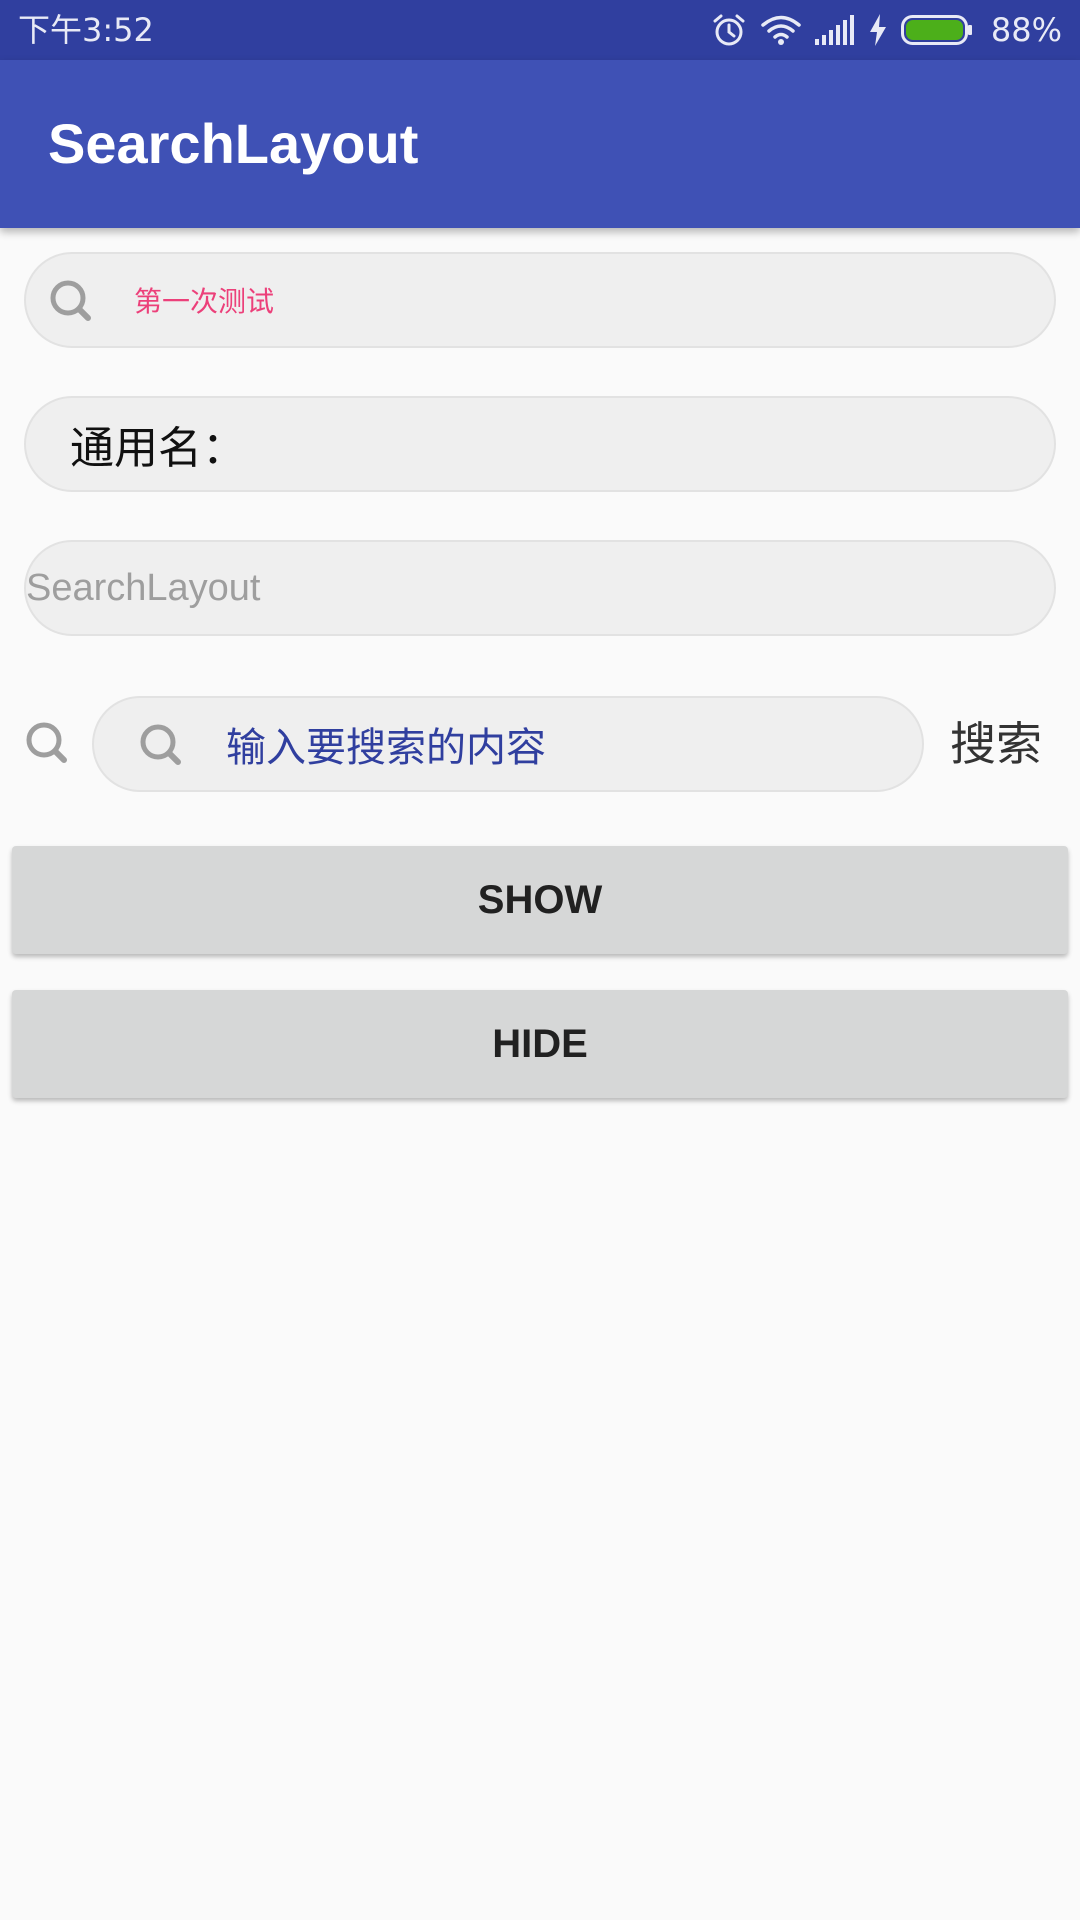  Describe the element at coordinates (781, 30) in the screenshot. I see `wifi-icon` at that location.